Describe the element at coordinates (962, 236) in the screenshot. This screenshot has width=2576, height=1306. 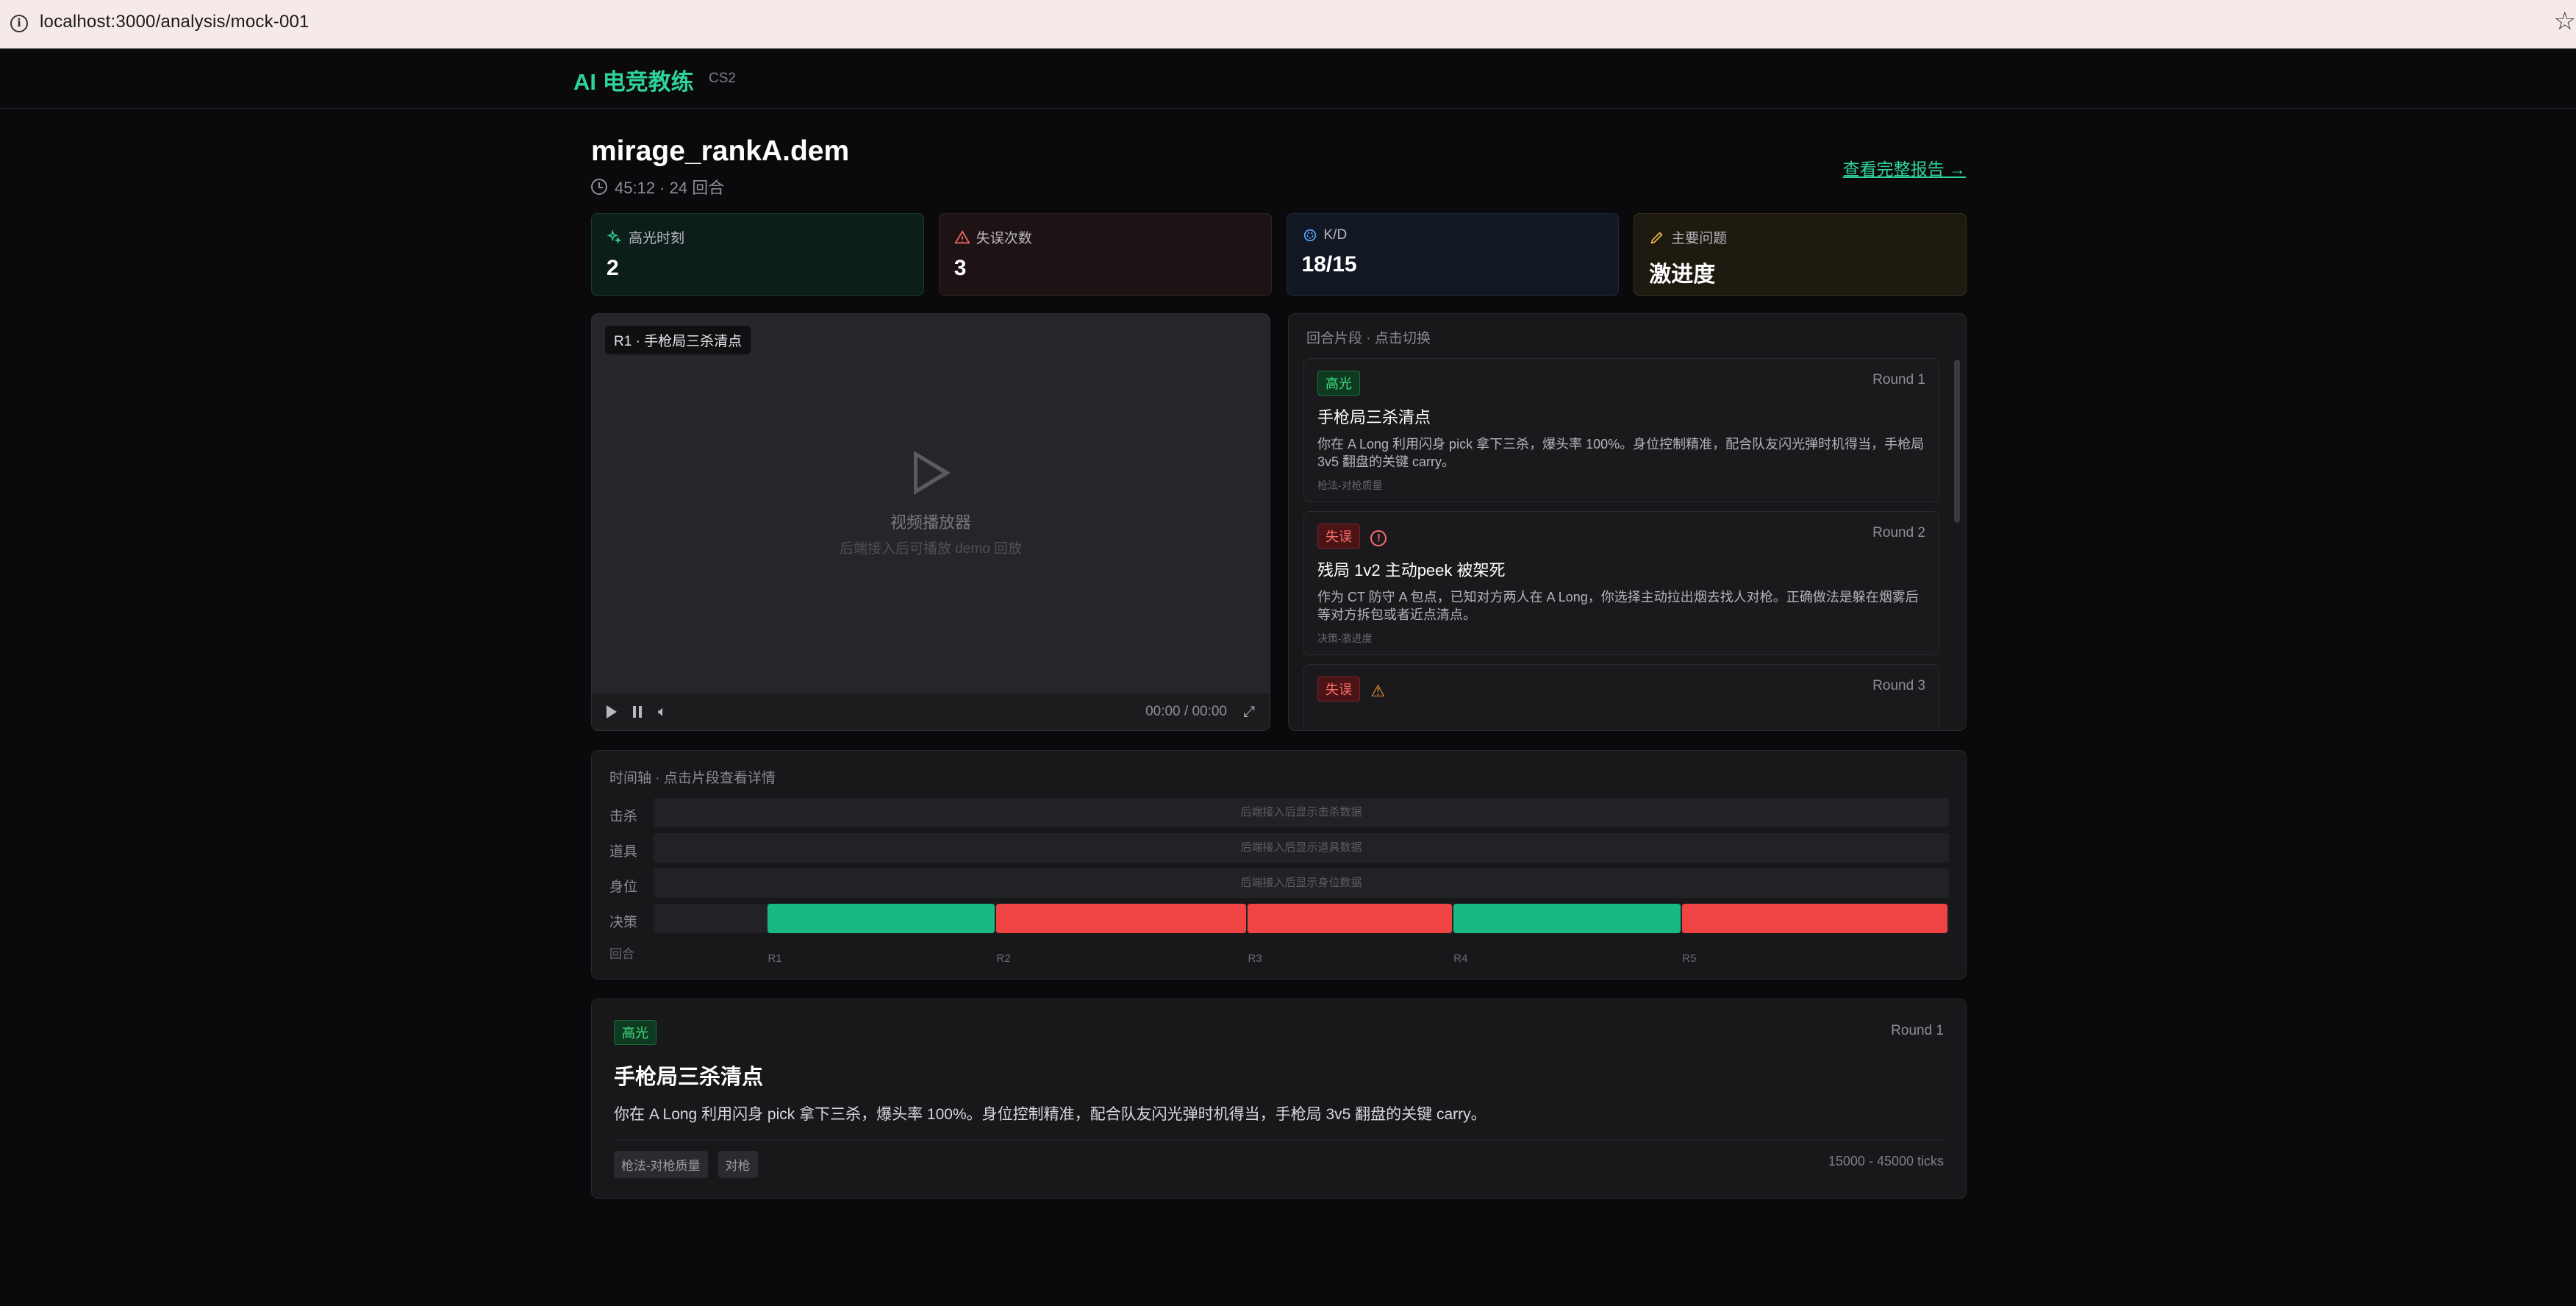
I see `warning-icon` at that location.